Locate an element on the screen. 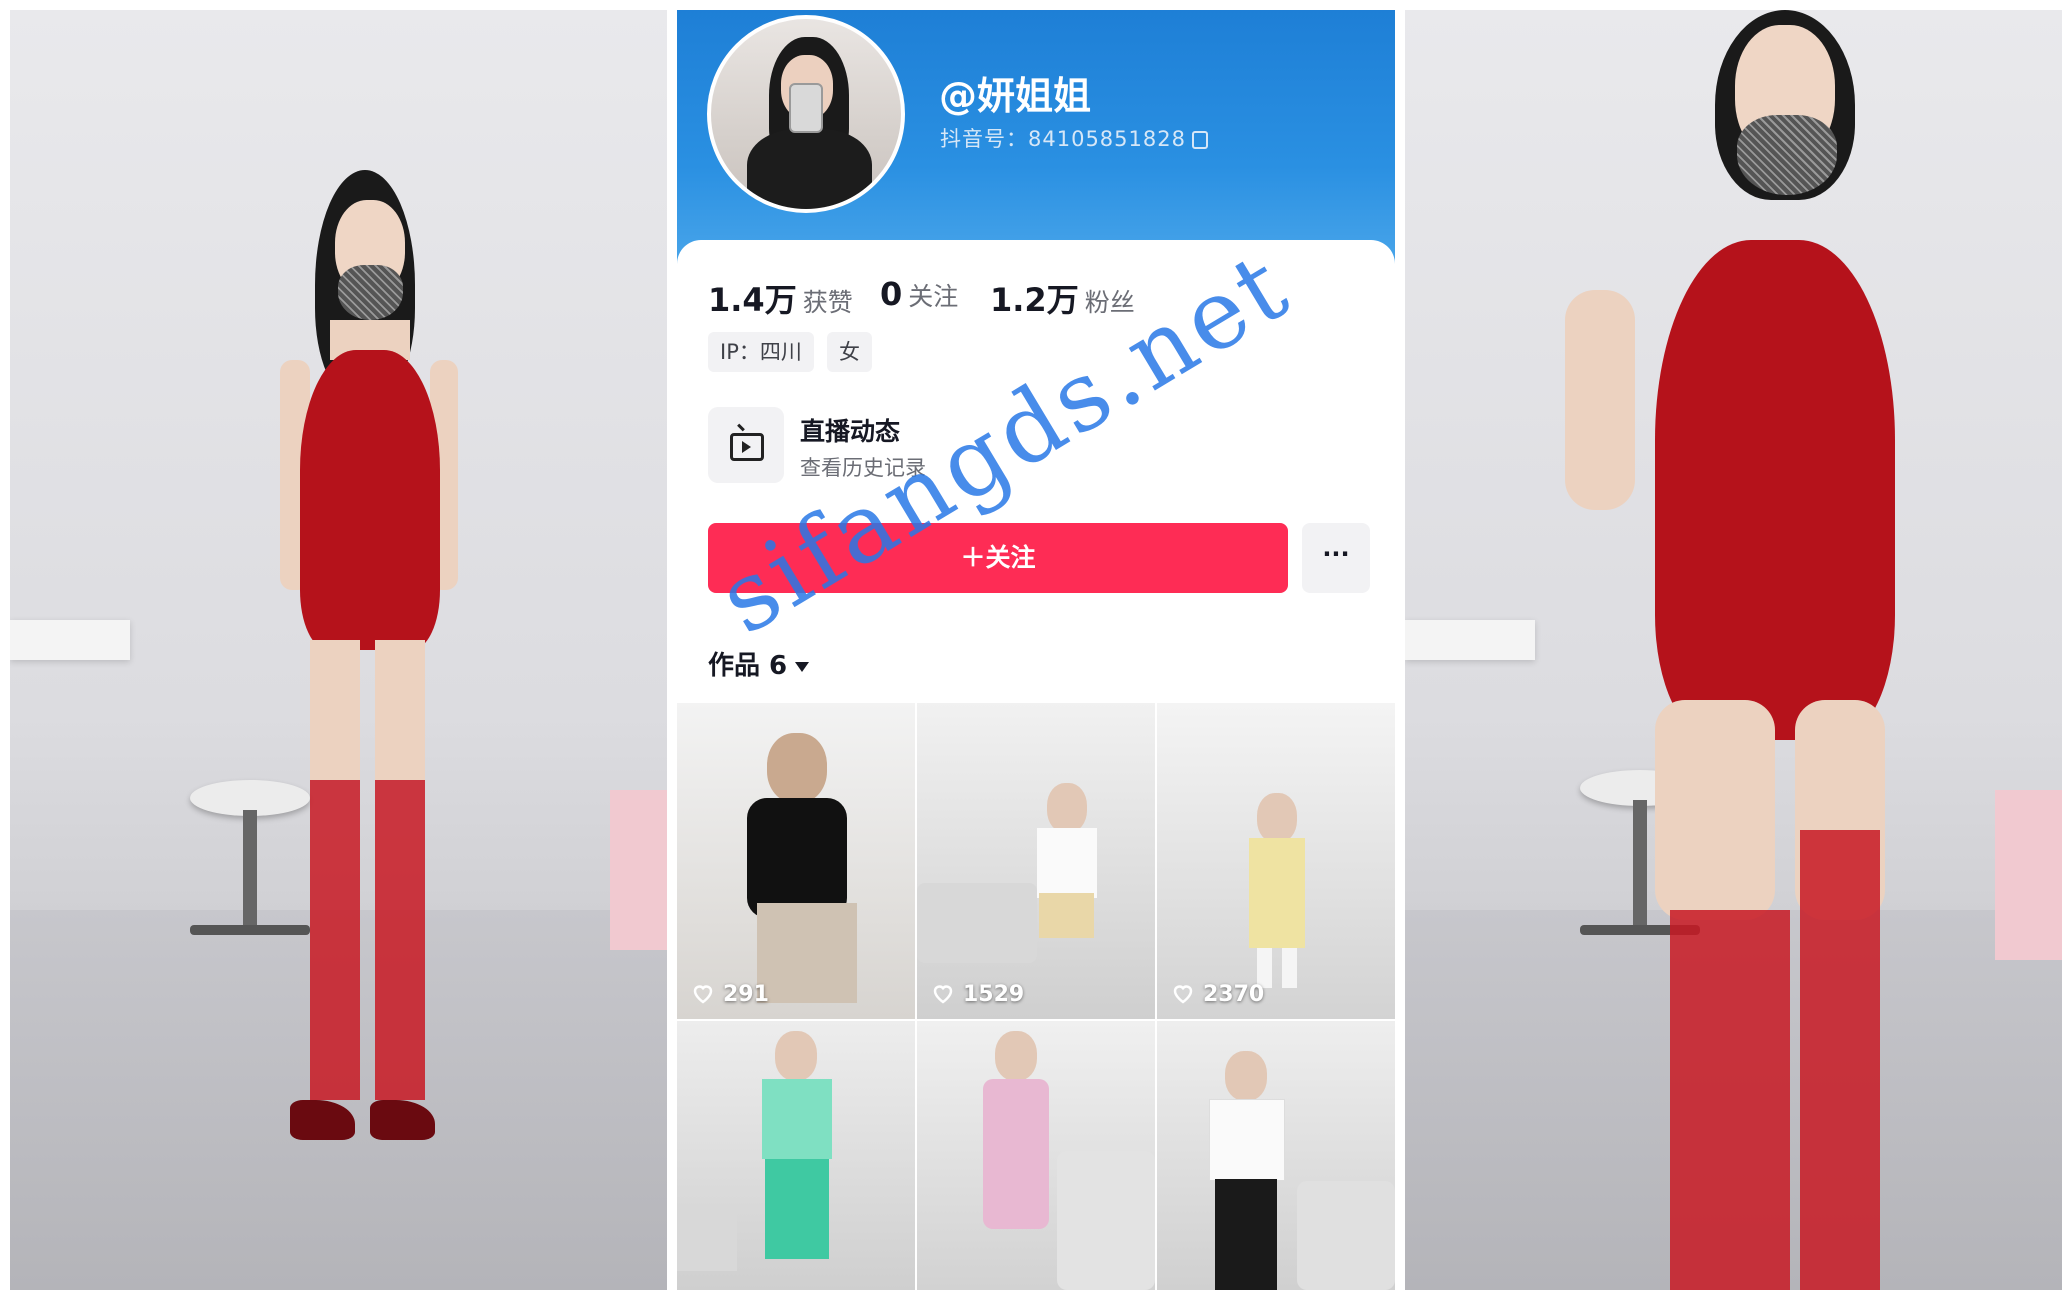  person-figure is located at coordinates (370, 670).